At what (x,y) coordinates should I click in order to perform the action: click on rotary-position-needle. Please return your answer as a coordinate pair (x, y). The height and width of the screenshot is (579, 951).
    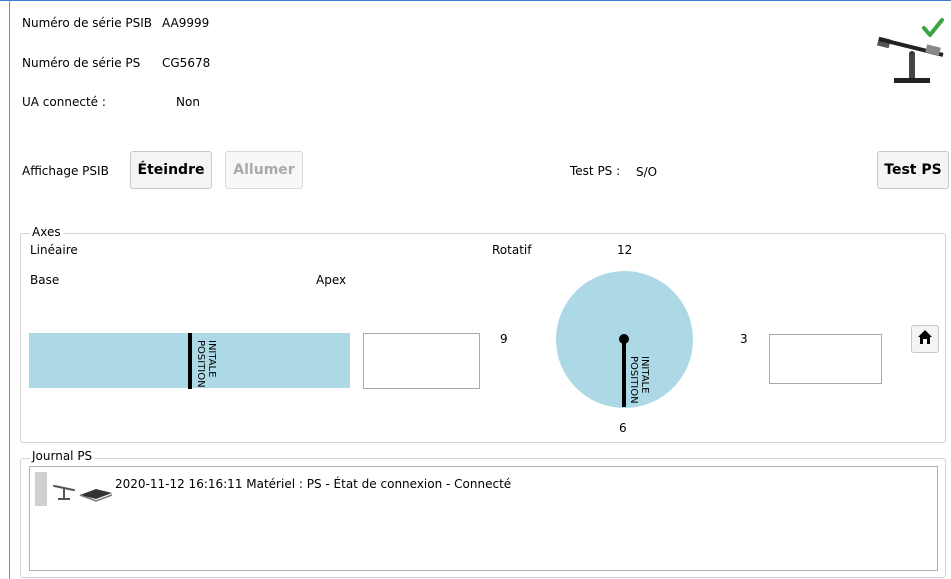
    Looking at the image, I should click on (624, 373).